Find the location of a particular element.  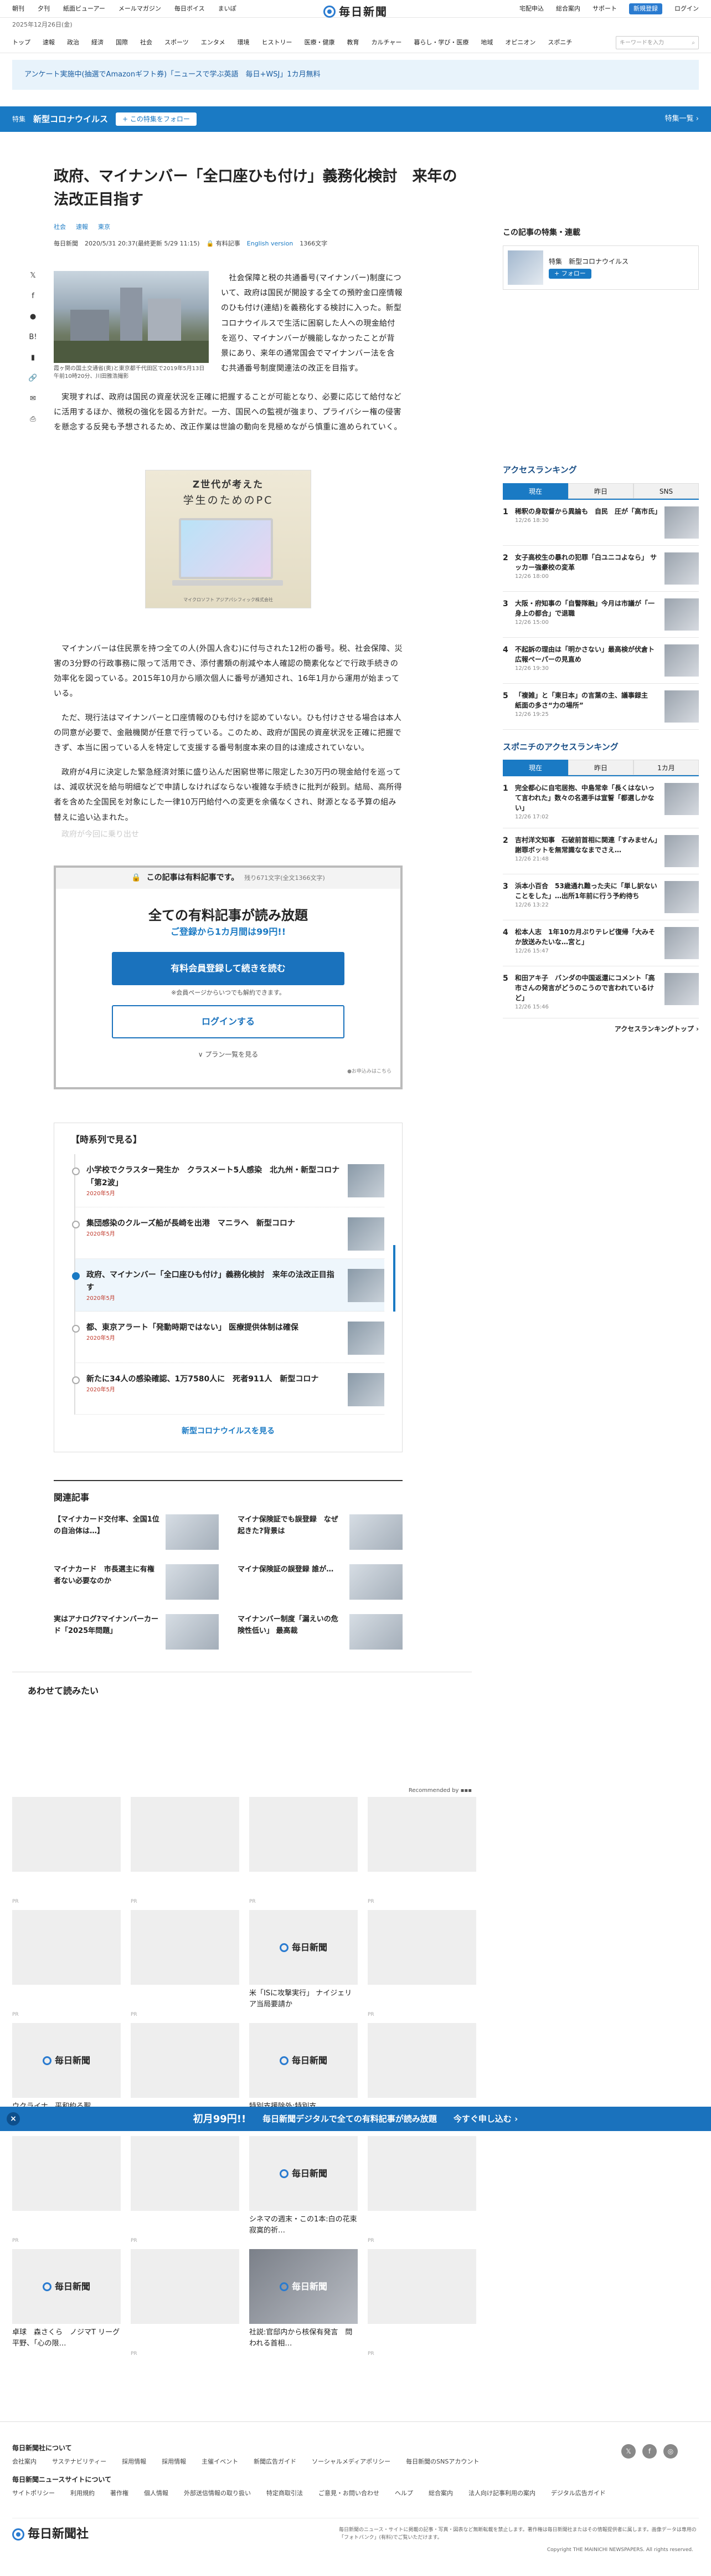

facebook-share-icon: f is located at coordinates (33, 296).